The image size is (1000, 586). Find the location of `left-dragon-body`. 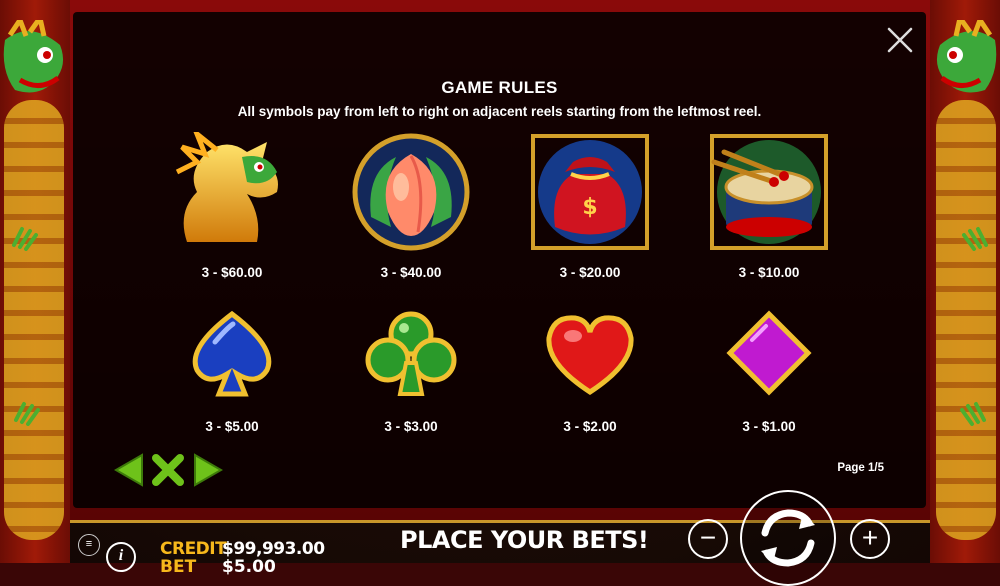

left-dragon-body is located at coordinates (34, 320).